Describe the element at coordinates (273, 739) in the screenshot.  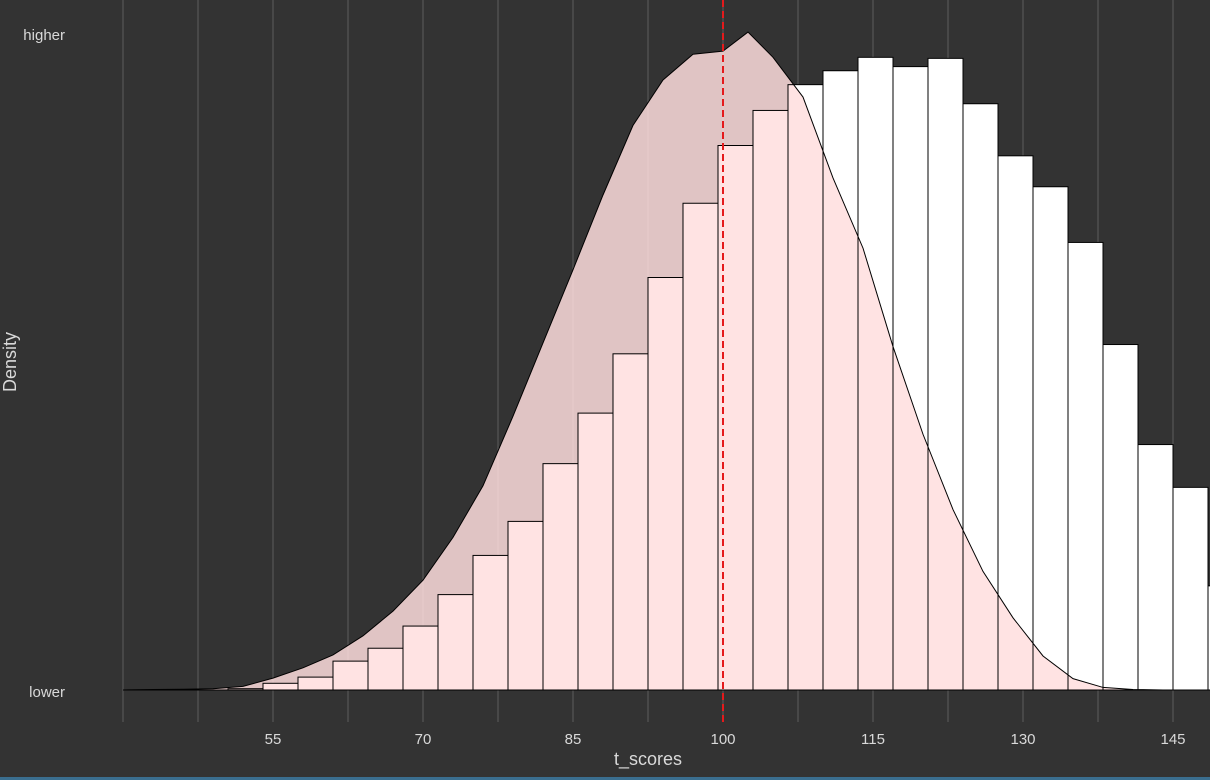
I see `x-tick-label: 55` at that location.